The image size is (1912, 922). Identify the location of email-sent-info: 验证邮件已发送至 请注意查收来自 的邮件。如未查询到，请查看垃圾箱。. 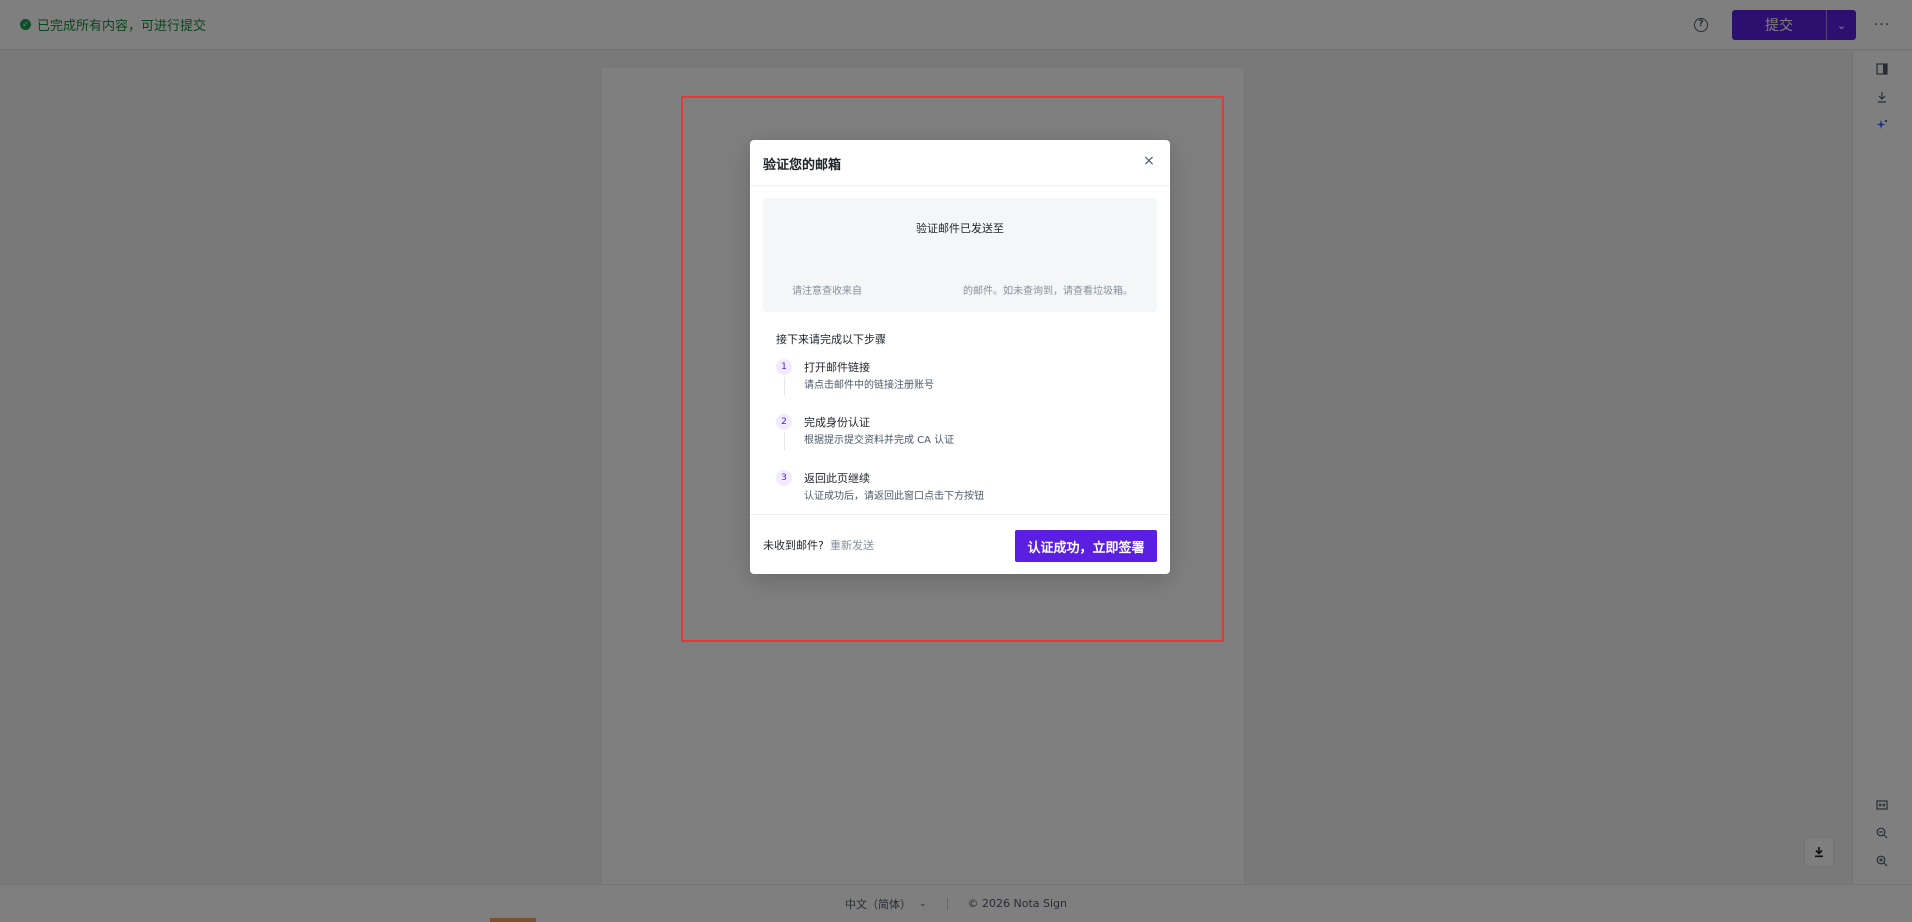
(960, 255).